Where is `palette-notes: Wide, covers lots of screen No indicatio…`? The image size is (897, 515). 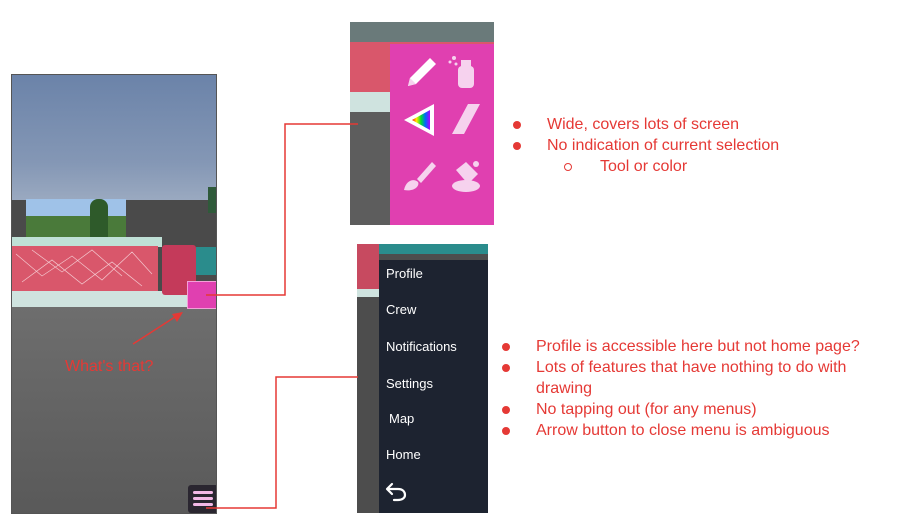
palette-notes: Wide, covers lots of screen No indicatio… is located at coordinates (703, 145).